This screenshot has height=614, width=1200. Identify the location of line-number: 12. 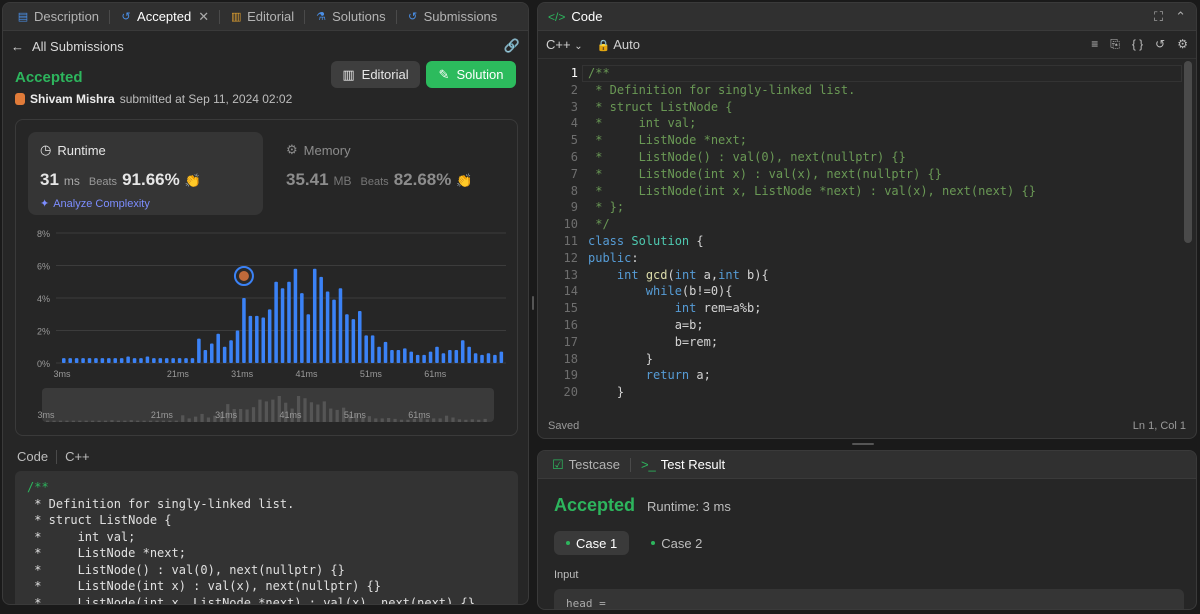
(570, 257).